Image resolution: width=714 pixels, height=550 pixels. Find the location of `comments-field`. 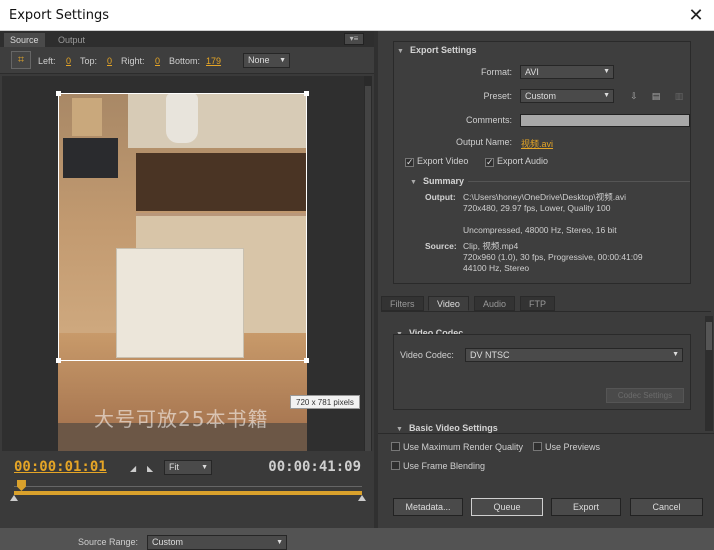

comments-field is located at coordinates (605, 120).